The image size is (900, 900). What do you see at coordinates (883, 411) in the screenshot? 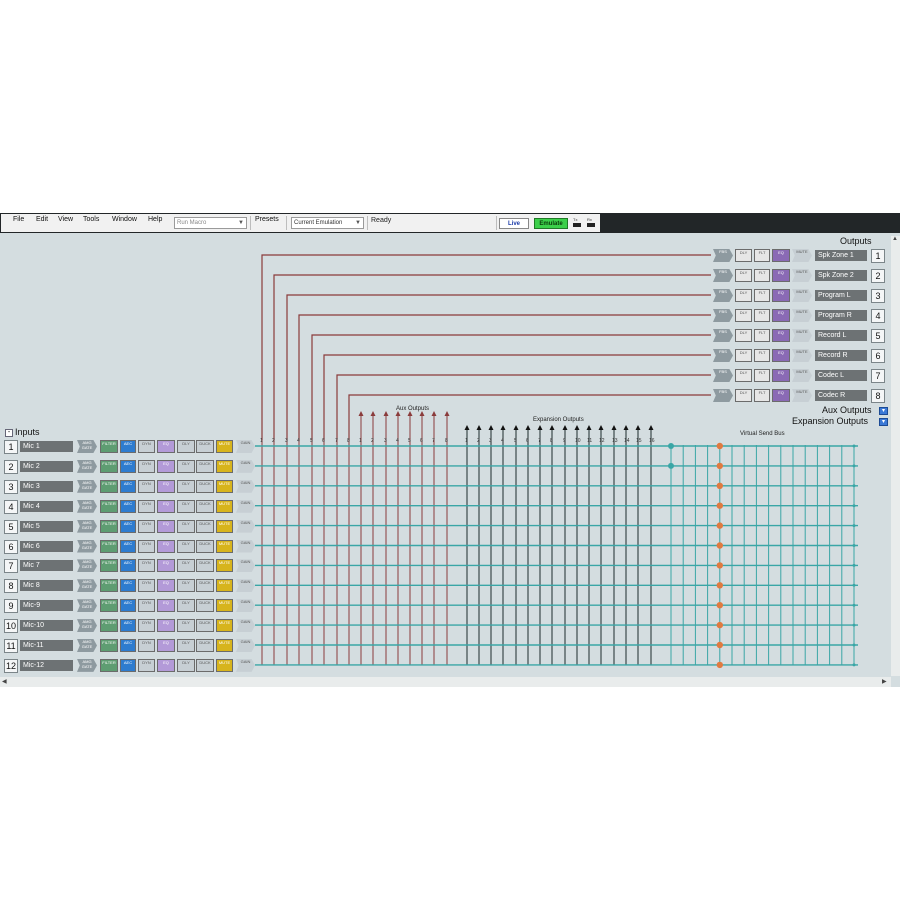
I see `aux-expand-icon: ▾` at bounding box center [883, 411].